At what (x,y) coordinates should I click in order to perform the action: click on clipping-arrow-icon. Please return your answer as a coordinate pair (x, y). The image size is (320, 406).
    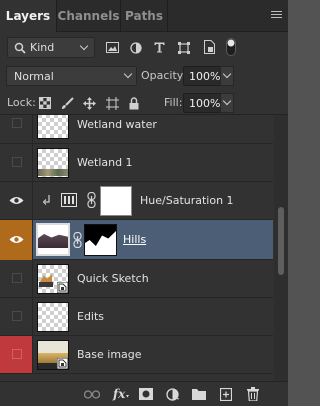
    Looking at the image, I should click on (46, 200).